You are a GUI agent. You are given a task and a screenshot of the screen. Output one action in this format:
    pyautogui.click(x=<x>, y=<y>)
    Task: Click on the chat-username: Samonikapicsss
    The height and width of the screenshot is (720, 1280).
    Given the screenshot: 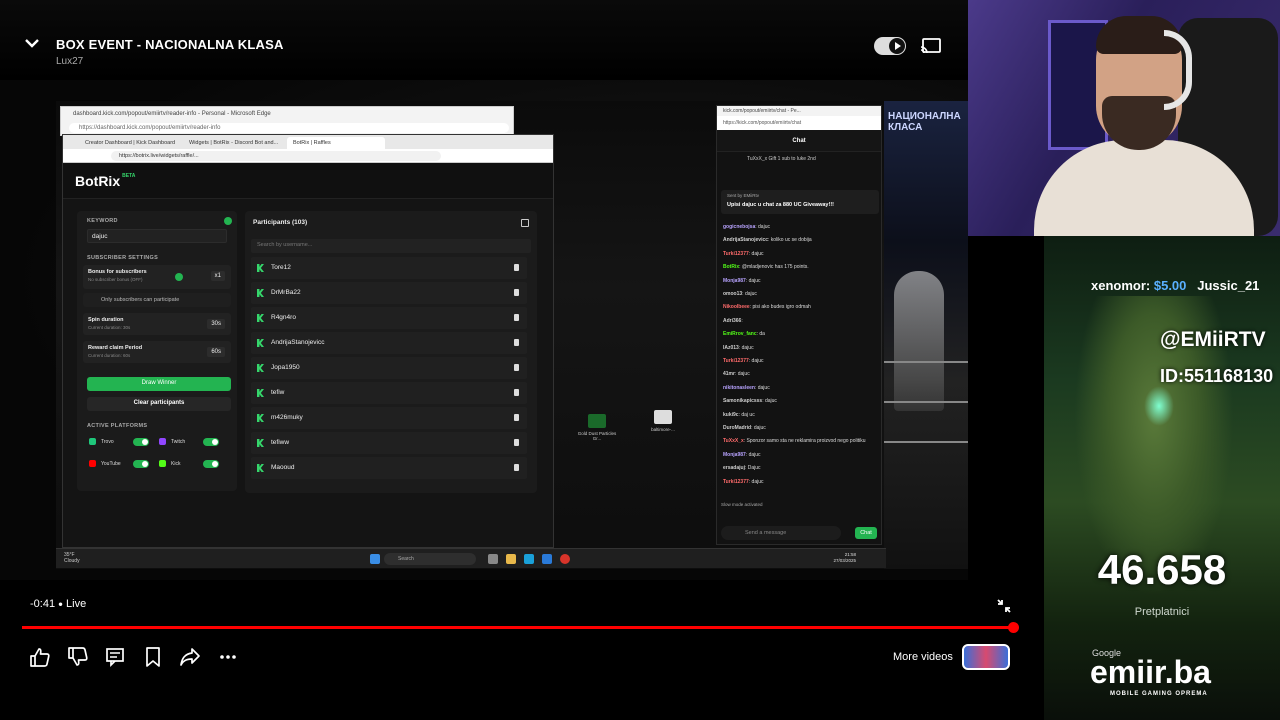 What is the action you would take?
    pyautogui.click(x=742, y=401)
    